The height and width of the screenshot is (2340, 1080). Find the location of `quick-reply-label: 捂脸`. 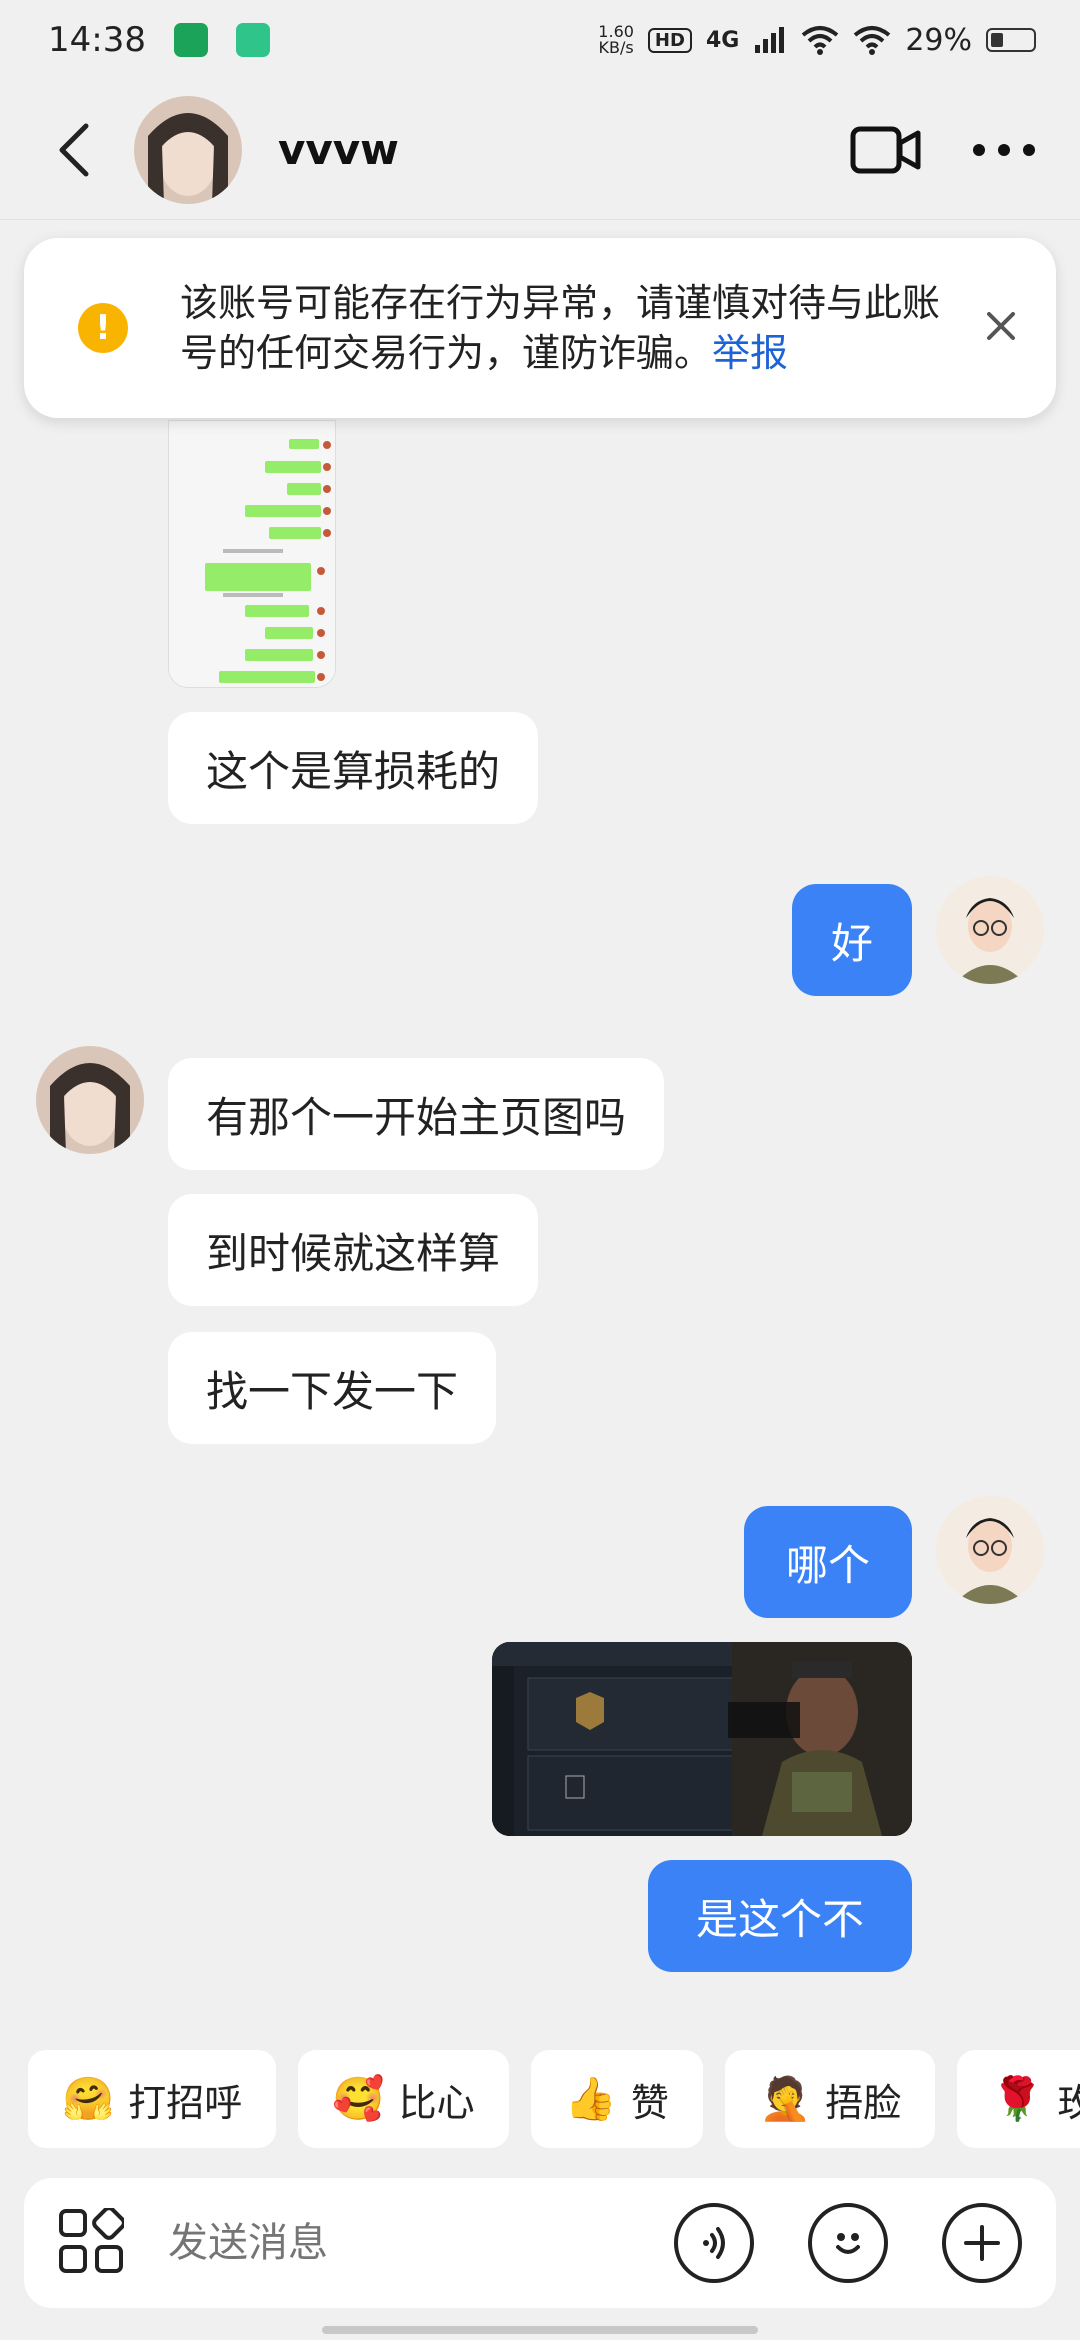

quick-reply-label: 捂脸 is located at coordinates (863, 2102).